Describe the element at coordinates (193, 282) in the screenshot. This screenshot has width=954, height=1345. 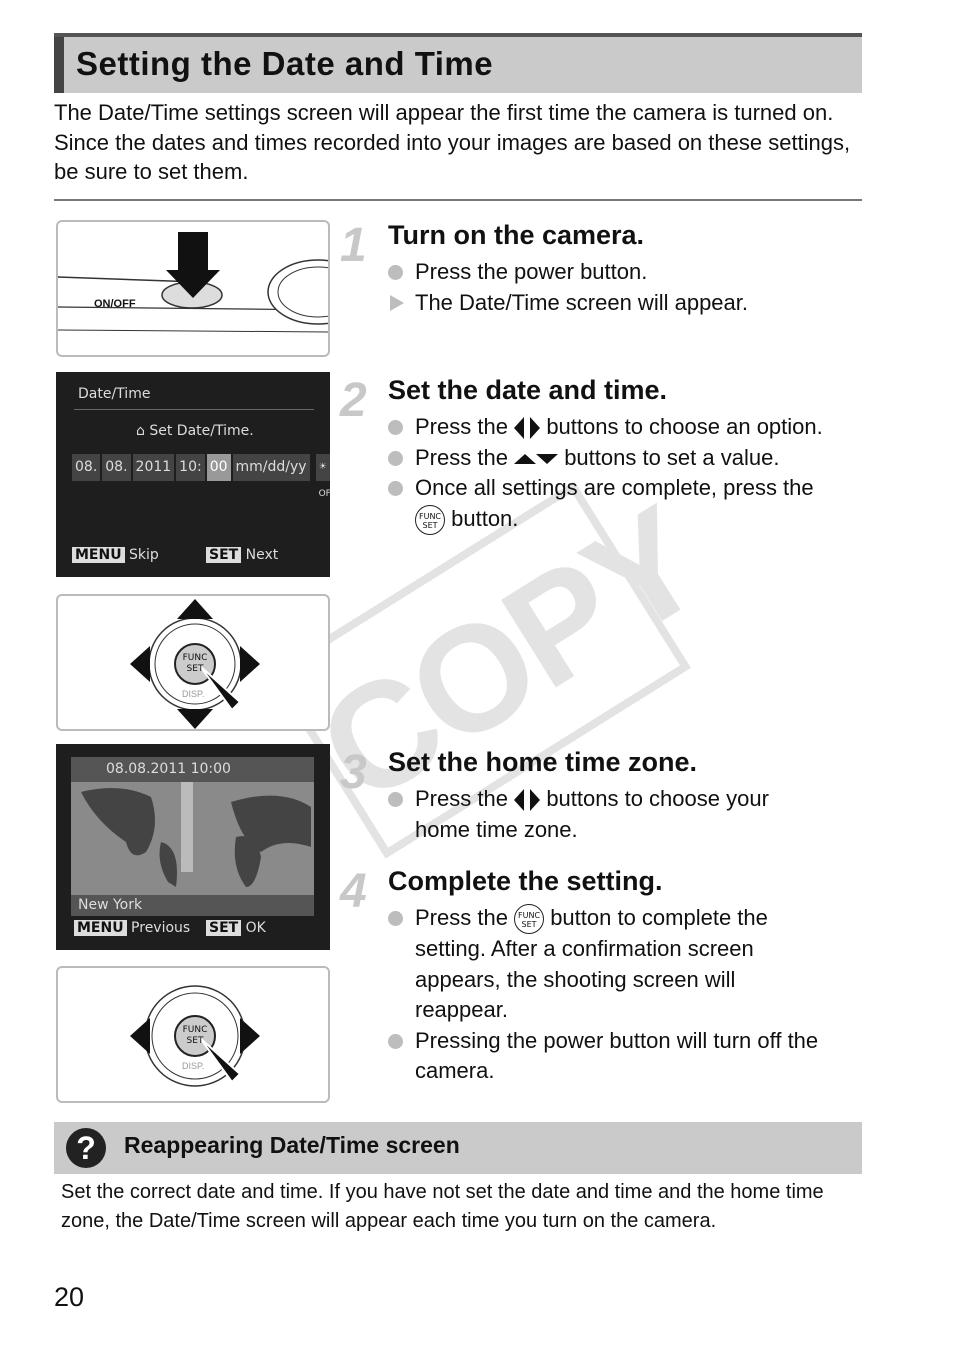
I see `camera-top-icon` at that location.